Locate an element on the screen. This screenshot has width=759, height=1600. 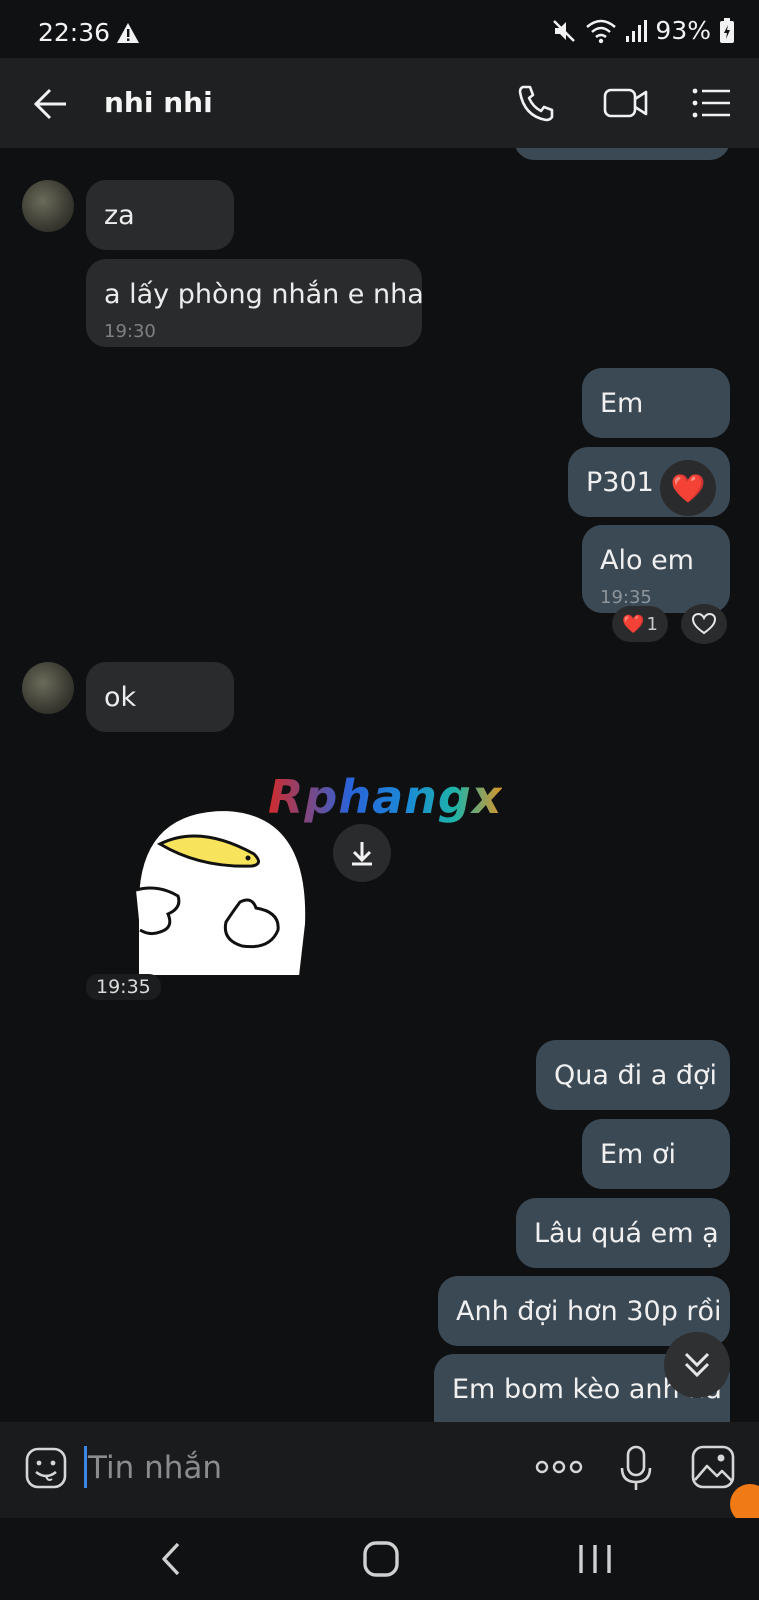
message-text: Qua đi a đợi is located at coordinates (636, 1075).